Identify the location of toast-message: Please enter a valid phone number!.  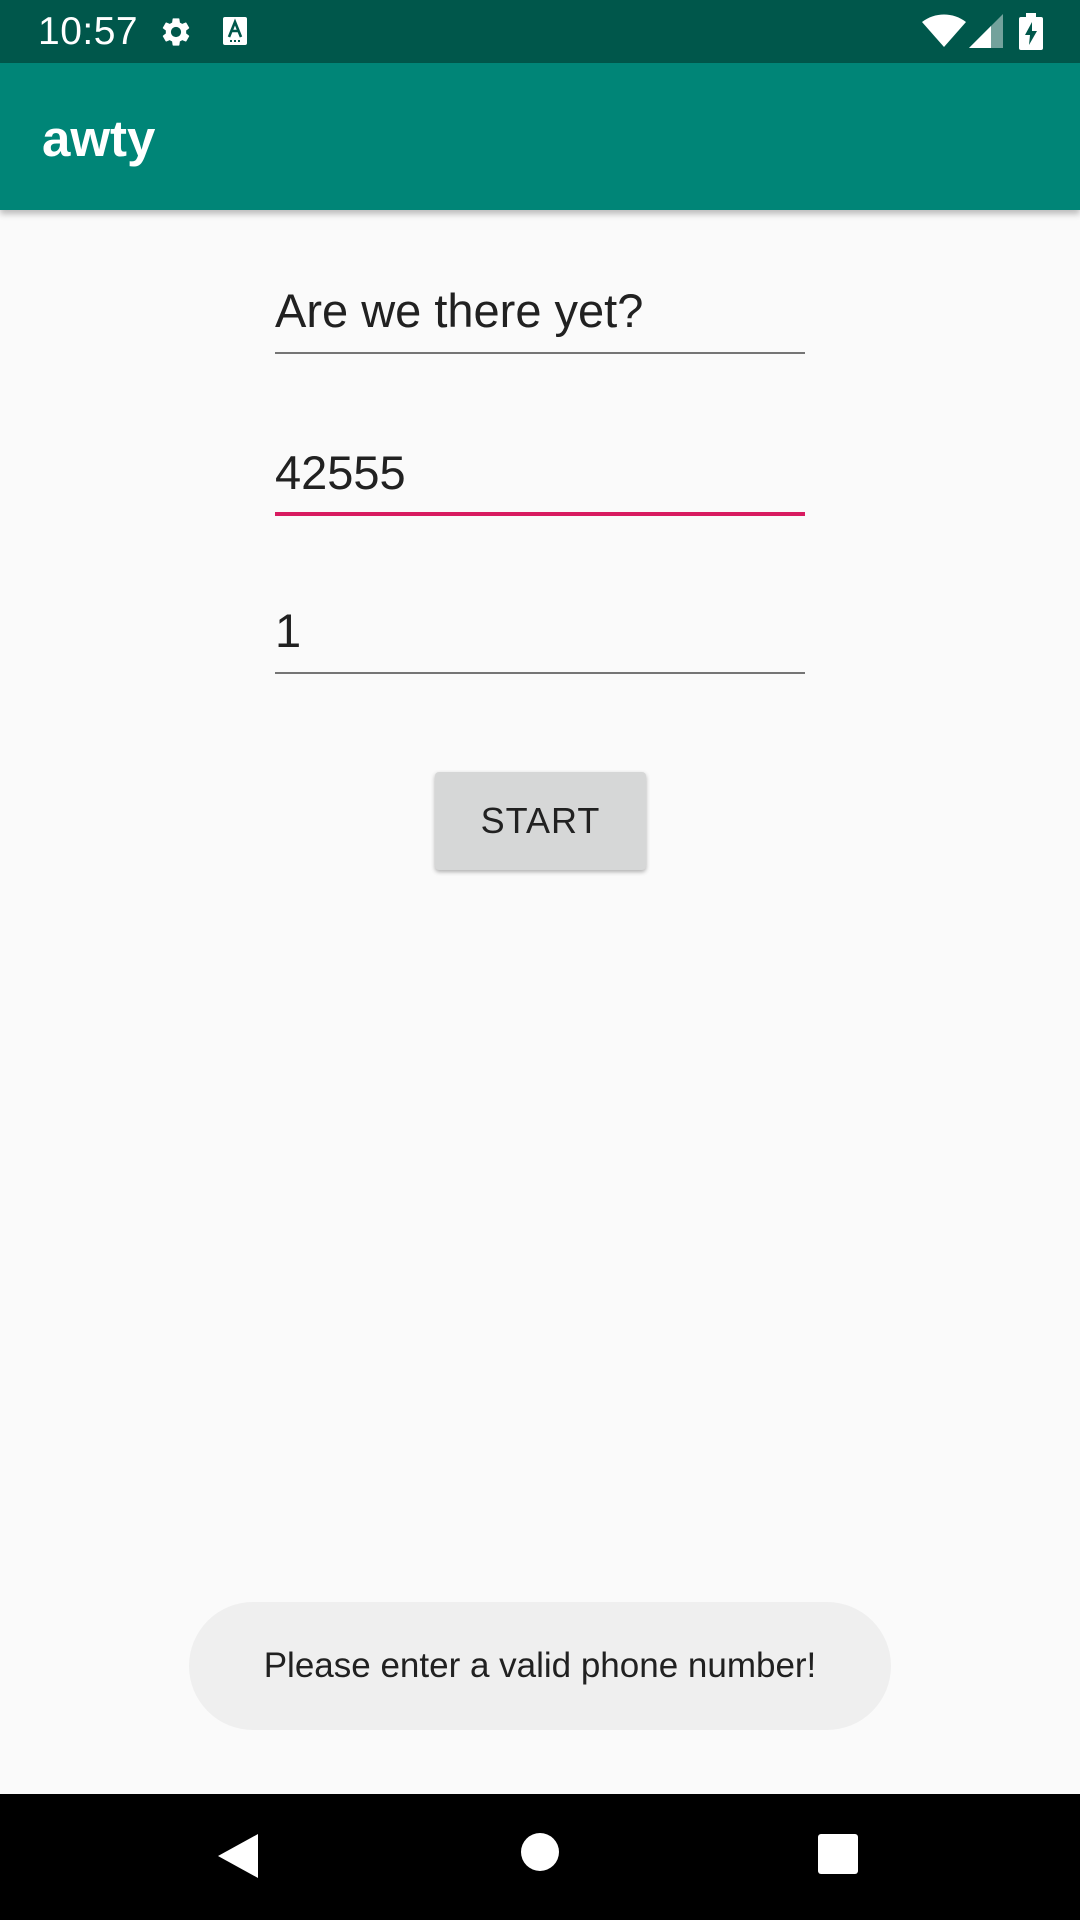
(540, 1666).